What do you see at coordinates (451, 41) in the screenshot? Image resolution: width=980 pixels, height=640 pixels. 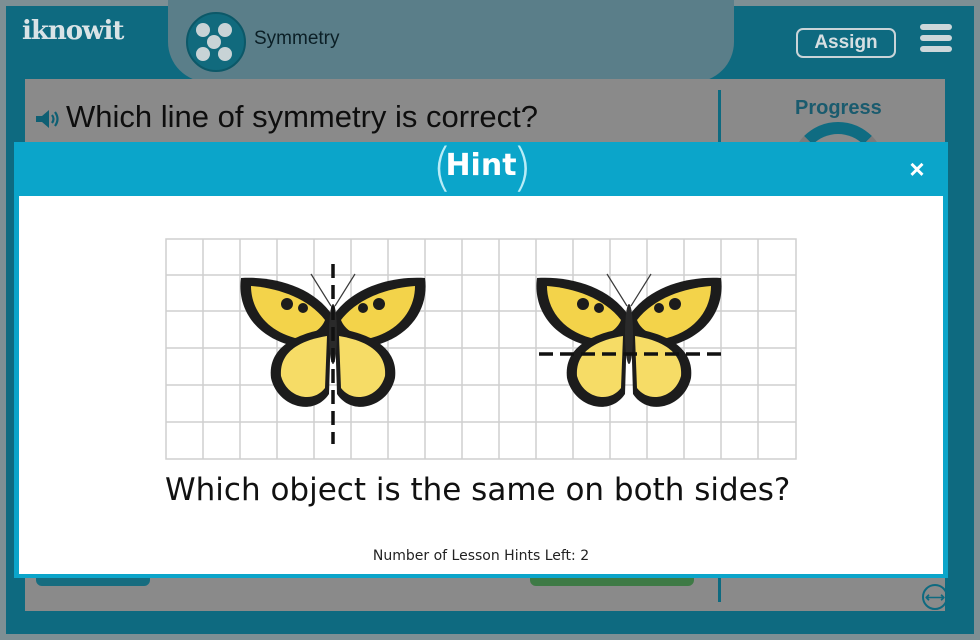 I see `topic-banner` at bounding box center [451, 41].